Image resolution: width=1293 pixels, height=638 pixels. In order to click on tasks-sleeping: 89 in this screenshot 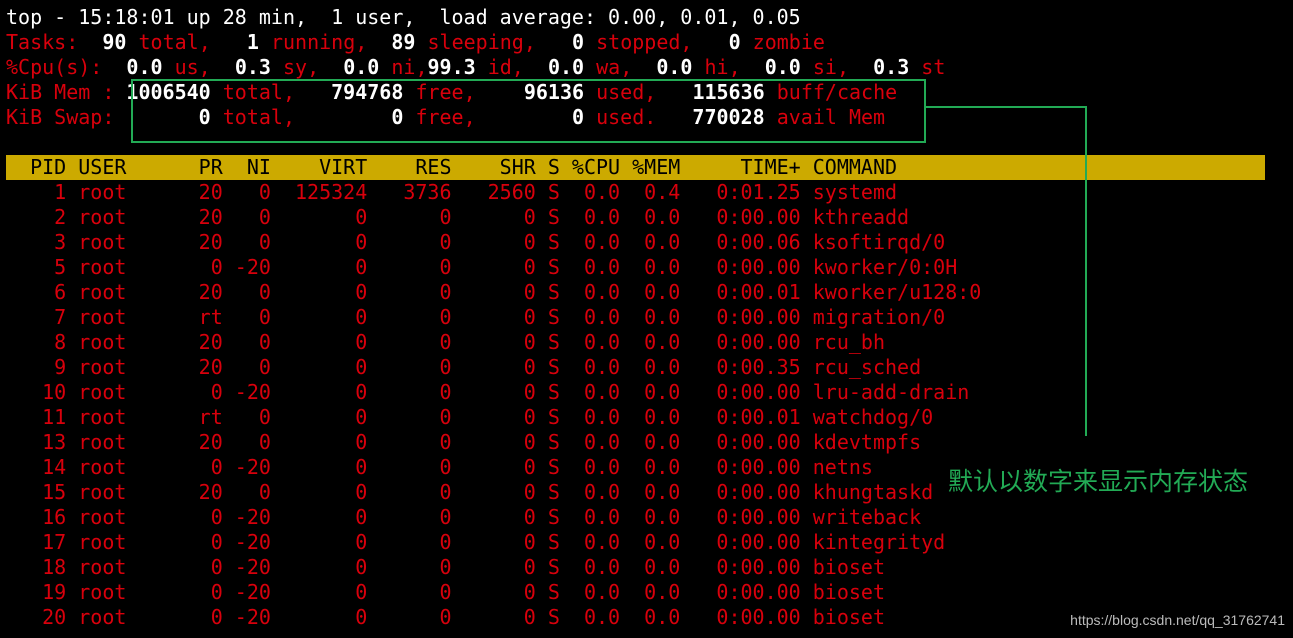, I will do `click(403, 42)`.